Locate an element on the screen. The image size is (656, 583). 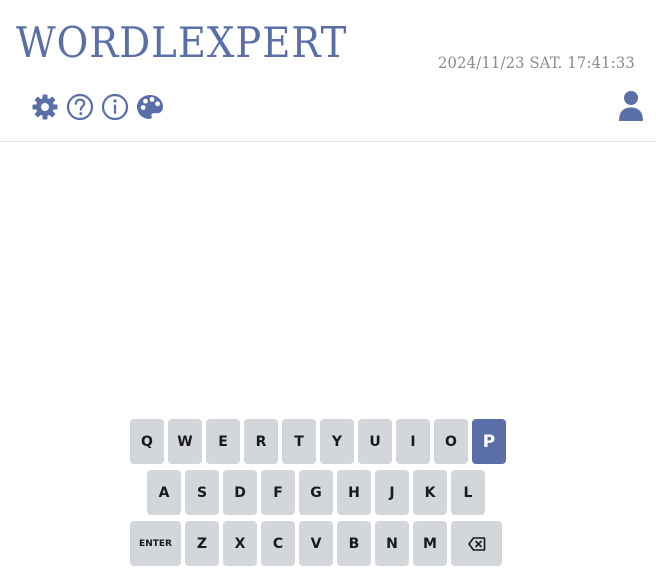
key-s: S is located at coordinates (202, 492).